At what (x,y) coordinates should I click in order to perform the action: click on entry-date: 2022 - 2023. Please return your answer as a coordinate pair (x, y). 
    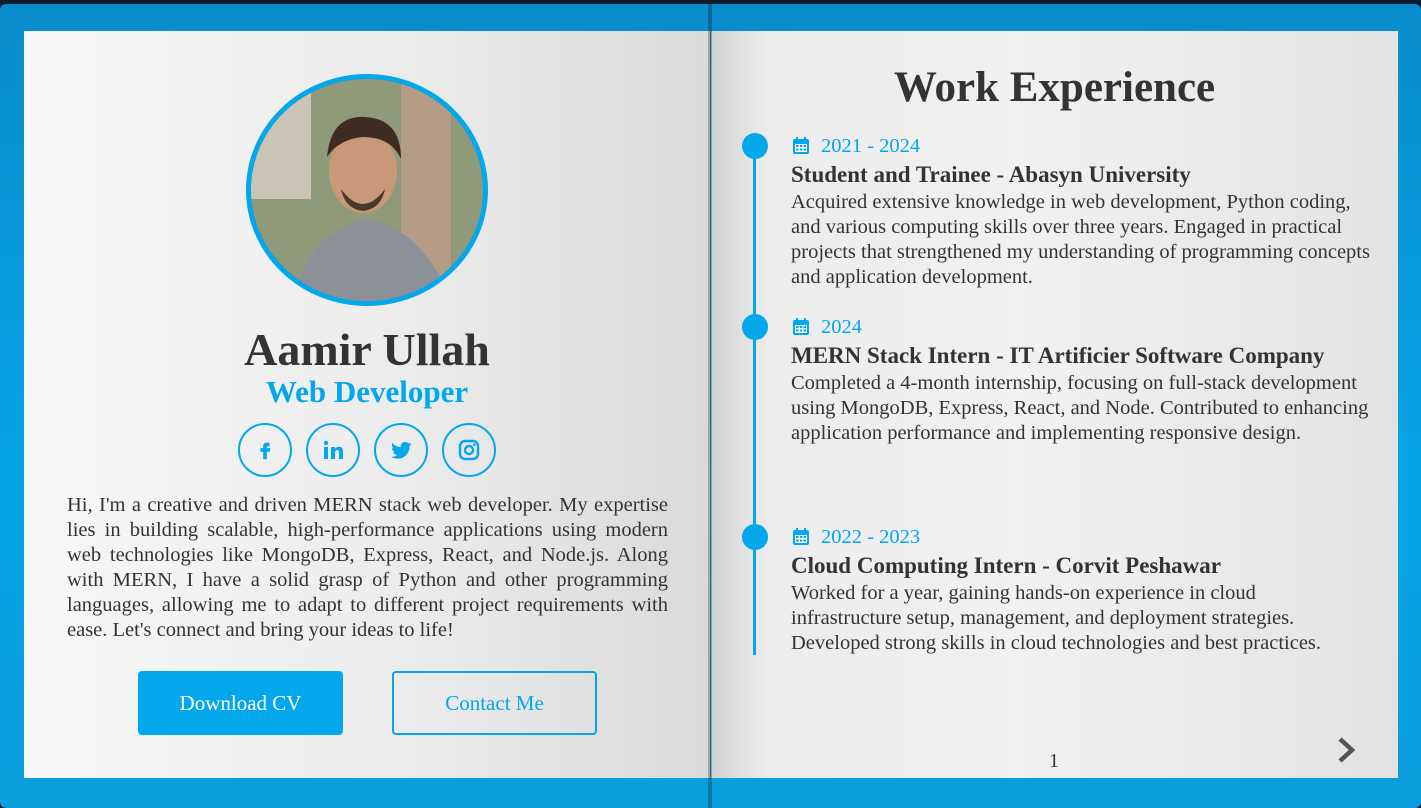
    Looking at the image, I should click on (871, 536).